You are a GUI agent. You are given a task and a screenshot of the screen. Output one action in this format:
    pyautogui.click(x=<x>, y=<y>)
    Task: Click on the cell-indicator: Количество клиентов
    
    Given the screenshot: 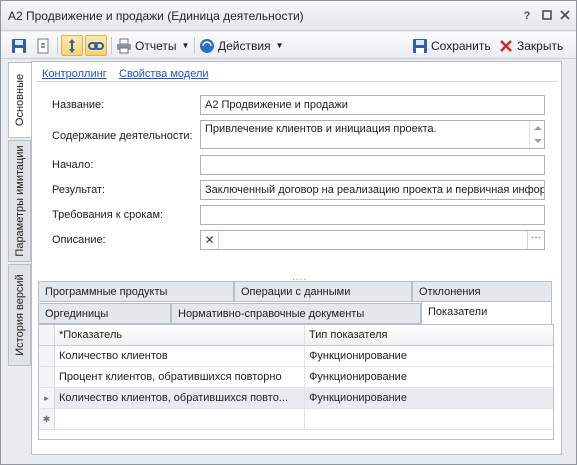 What is the action you would take?
    pyautogui.click(x=180, y=356)
    